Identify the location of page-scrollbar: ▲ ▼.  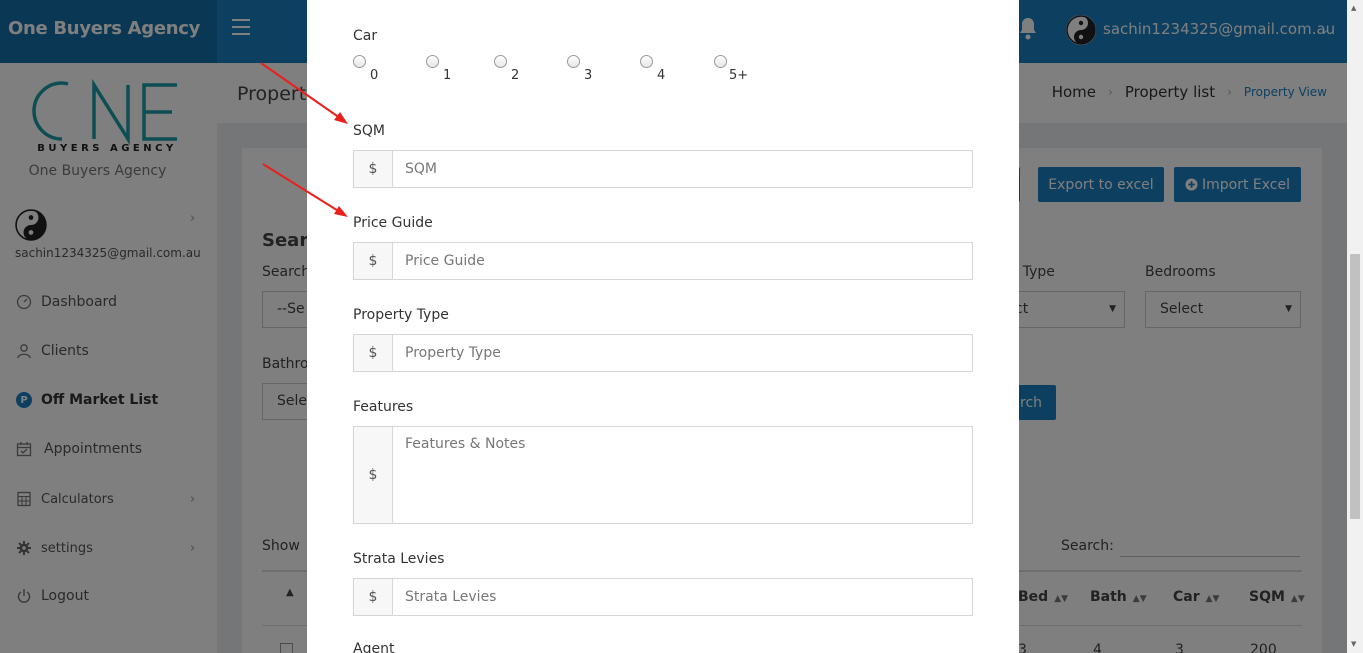
(1355, 326).